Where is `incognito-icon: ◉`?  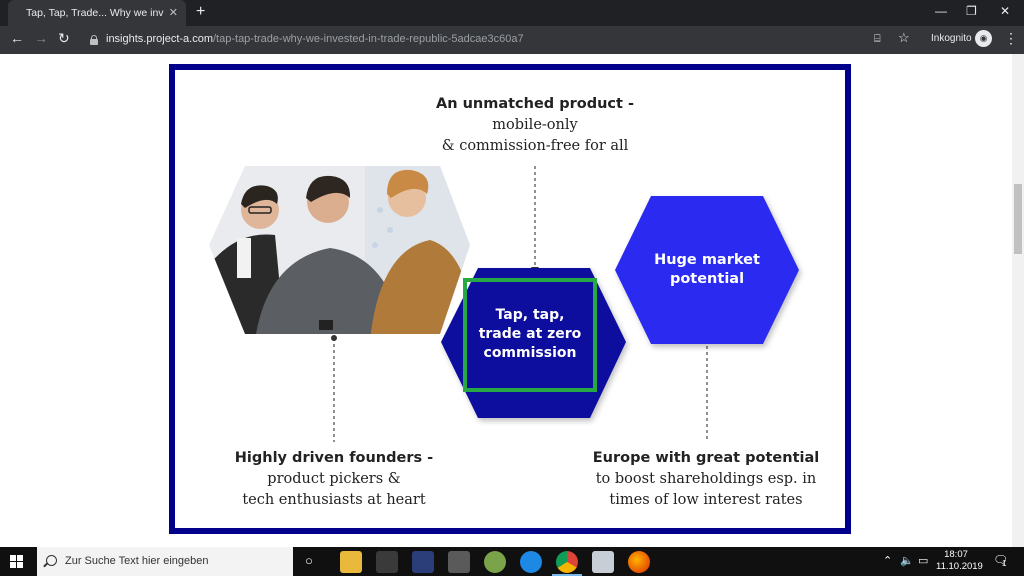
incognito-icon: ◉ is located at coordinates (983, 38).